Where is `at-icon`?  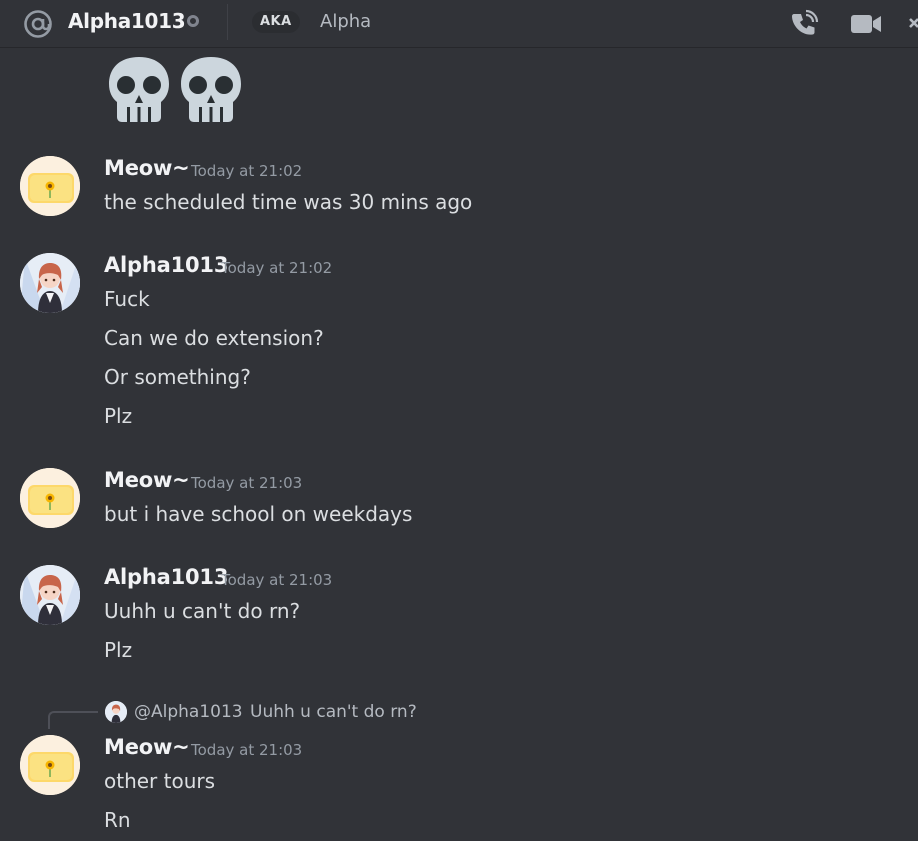
at-icon is located at coordinates (38, 24).